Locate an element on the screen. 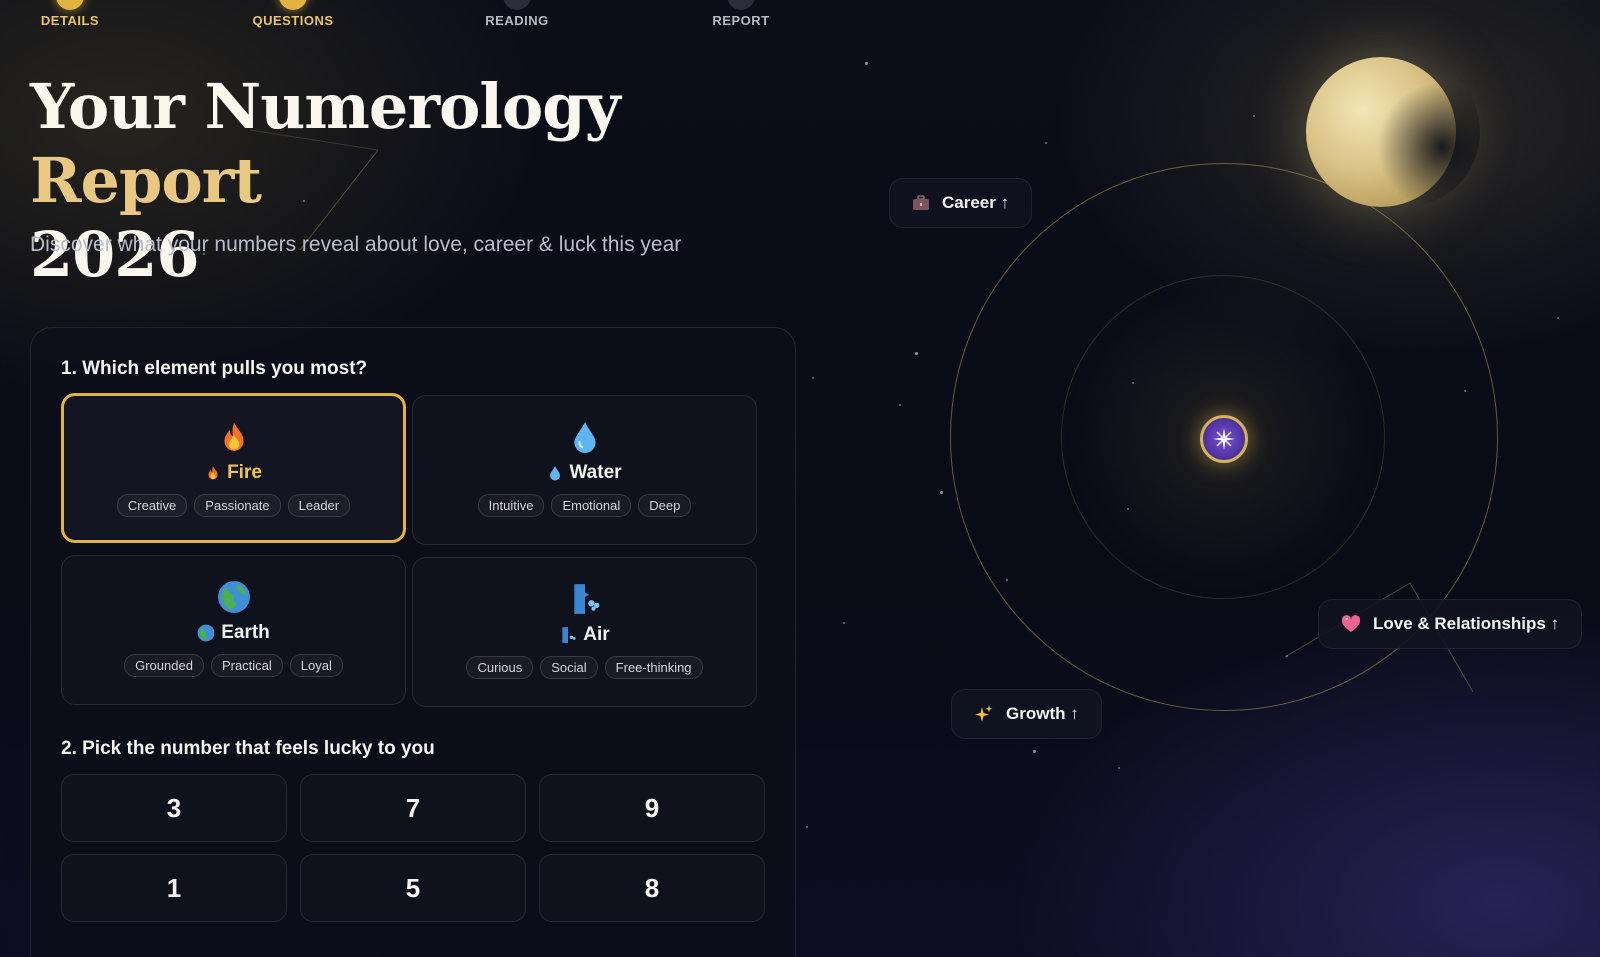 Image resolution: width=1600 pixels, height=957 pixels. element-option-earth: Earth Grounded Practical Loyal is located at coordinates (233, 630).